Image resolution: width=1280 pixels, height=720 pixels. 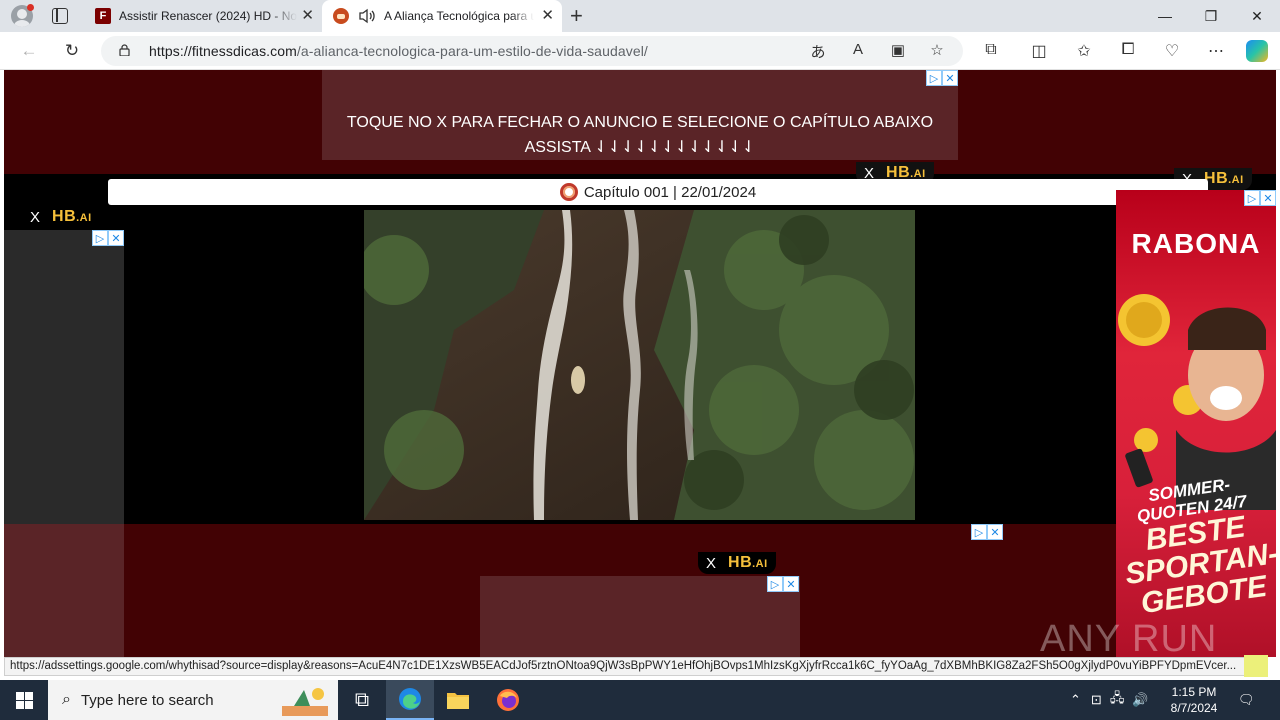 I want to click on volume-icon: 🔊, so click(x=1140, y=700).